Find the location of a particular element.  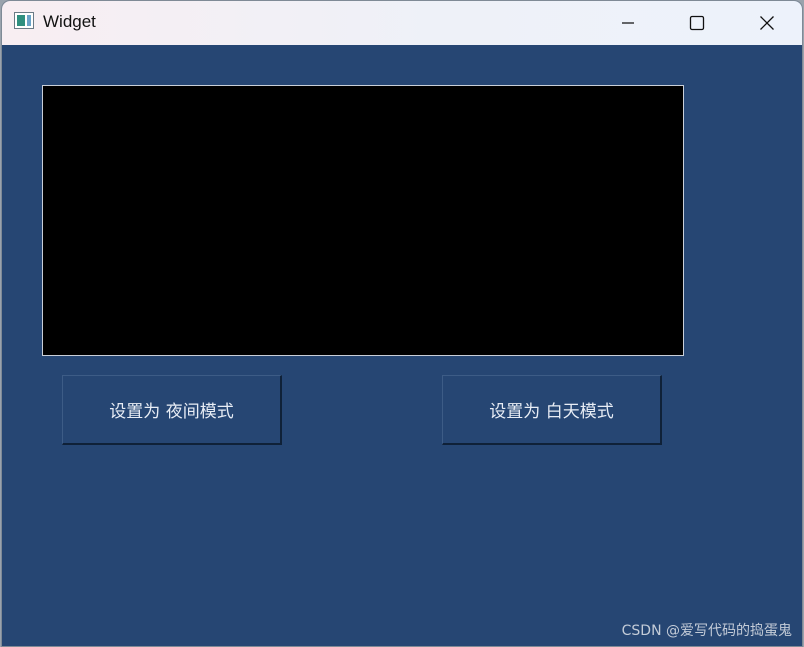

set-night-mode-button: 设置为 夜间模式 is located at coordinates (172, 410).